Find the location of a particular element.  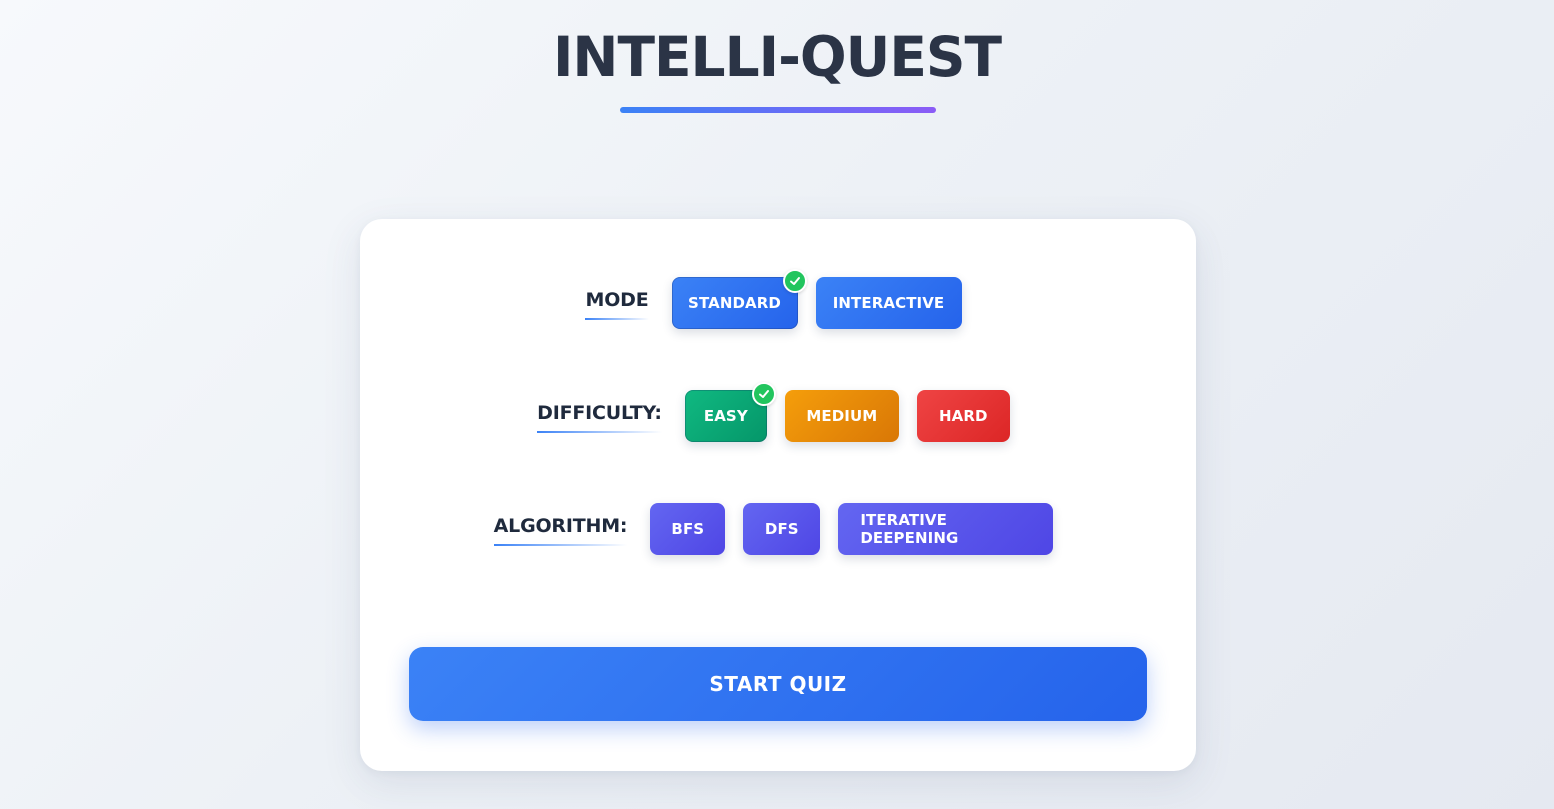

page-title: INTELLI-QUEST is located at coordinates (777, 57).